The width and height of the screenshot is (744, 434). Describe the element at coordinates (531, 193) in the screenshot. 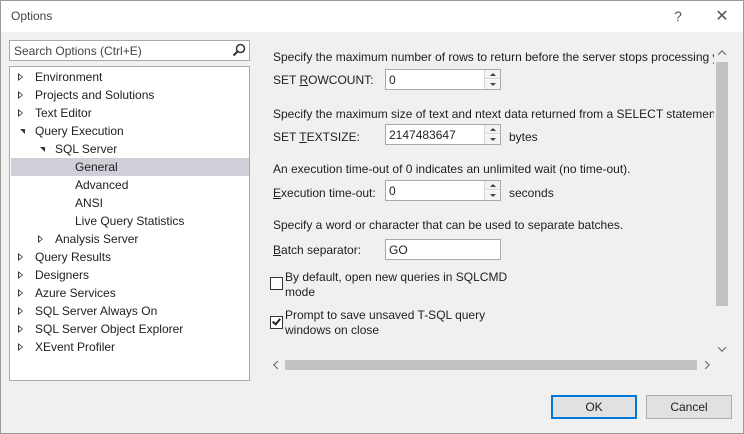

I see `timeout-unit: seconds` at that location.